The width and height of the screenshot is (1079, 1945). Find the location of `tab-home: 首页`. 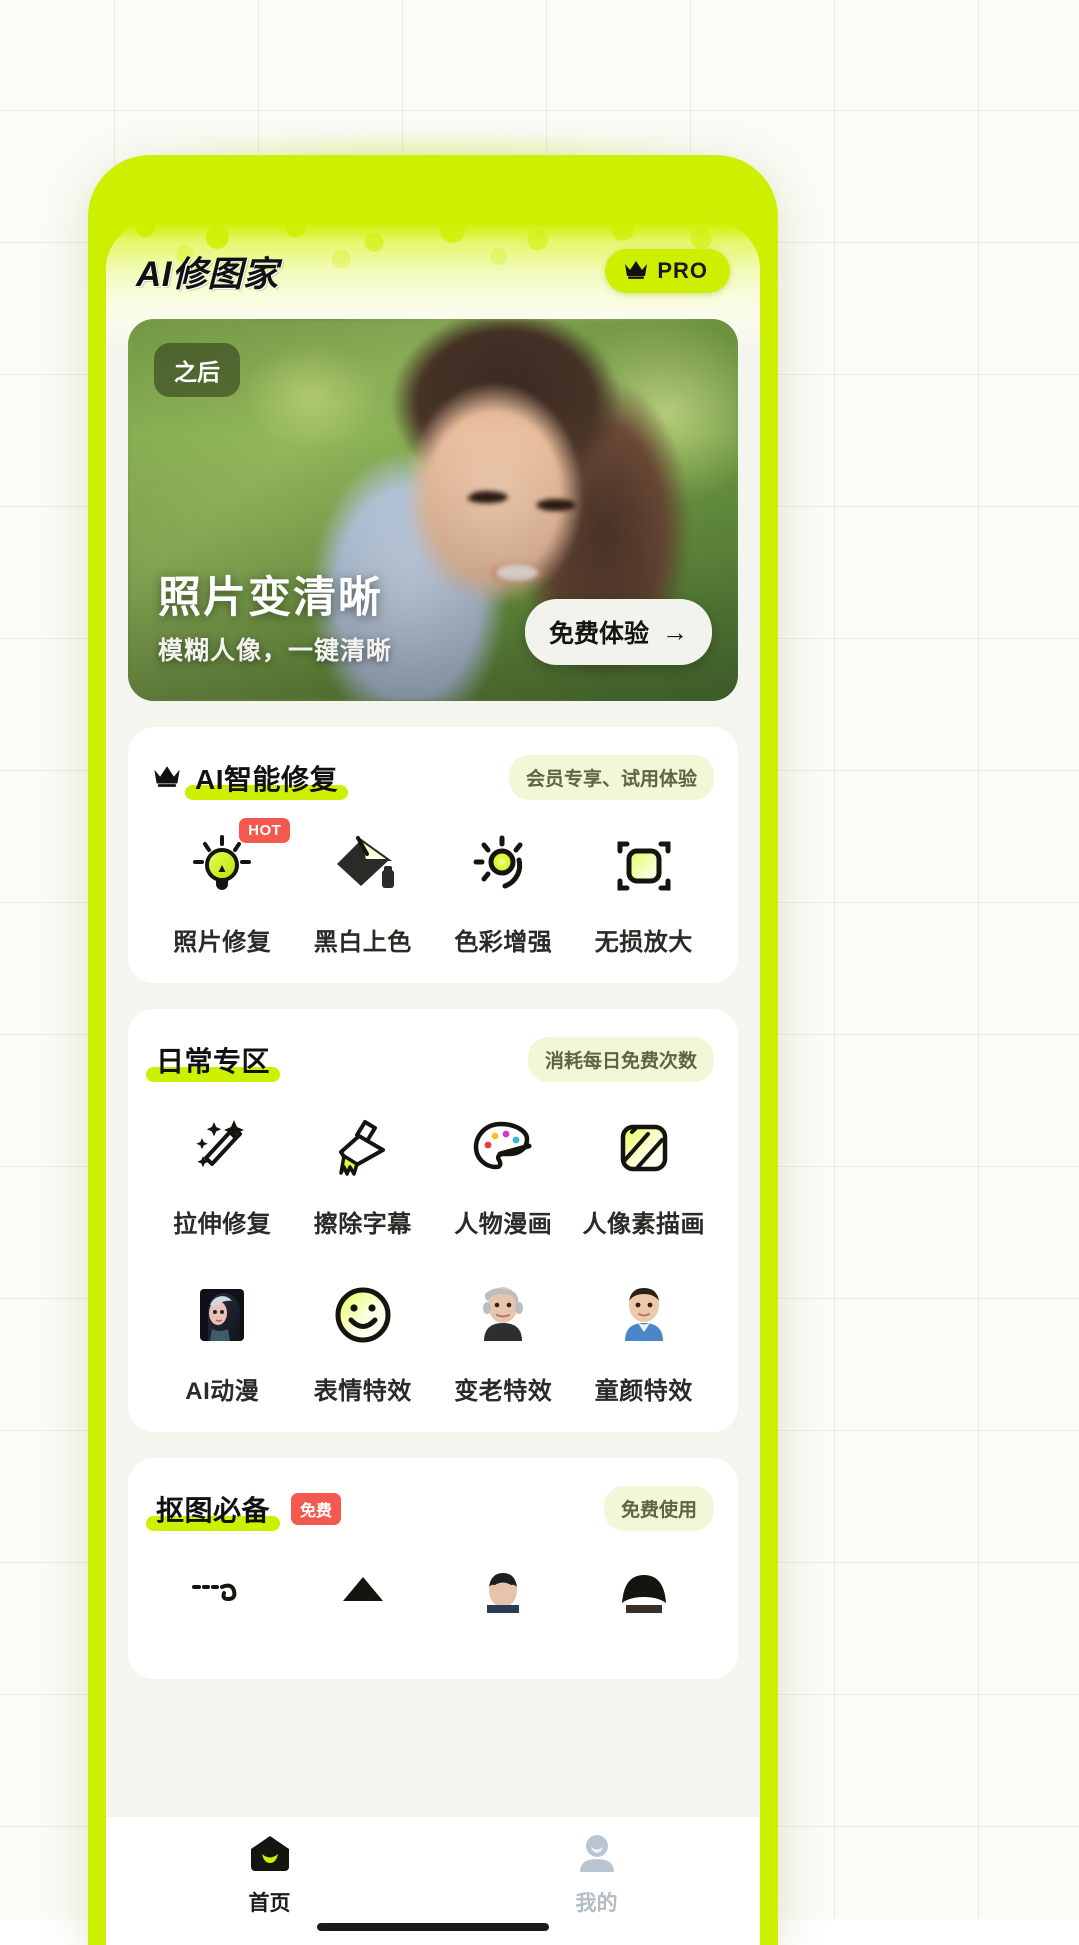

tab-home: 首页 is located at coordinates (269, 1875).